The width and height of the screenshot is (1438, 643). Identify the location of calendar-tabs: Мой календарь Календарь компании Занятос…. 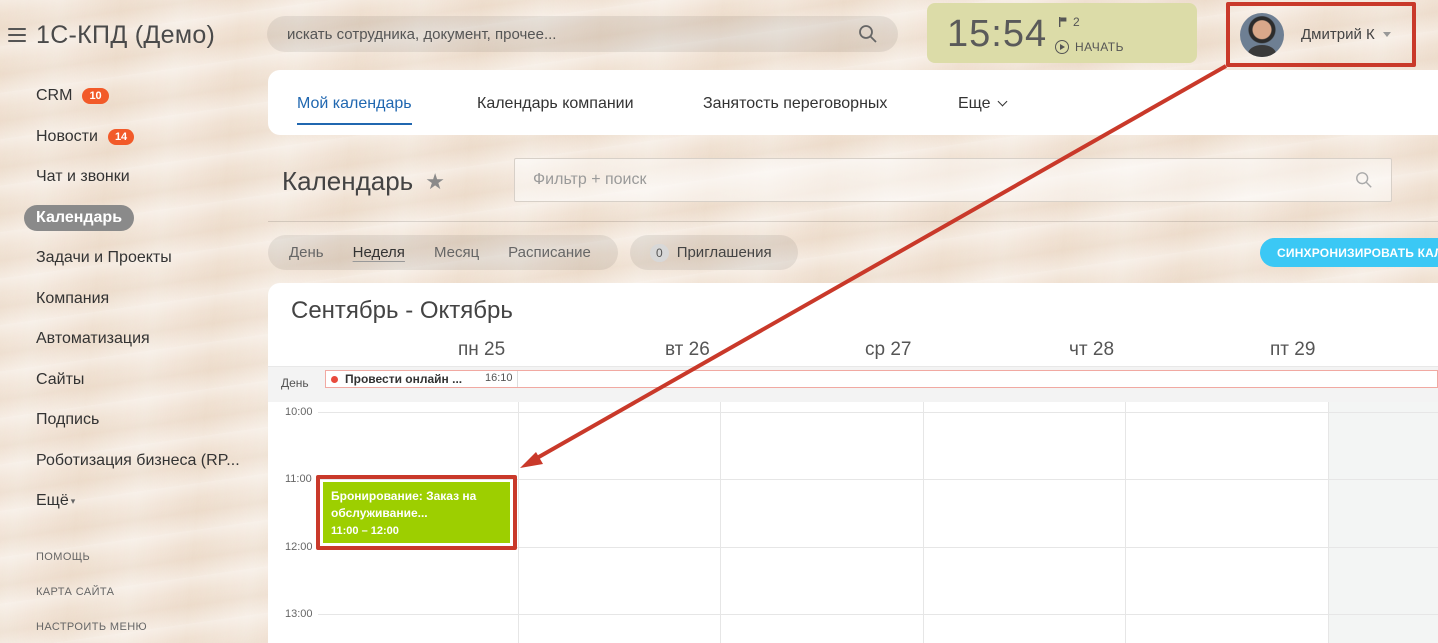
(853, 102).